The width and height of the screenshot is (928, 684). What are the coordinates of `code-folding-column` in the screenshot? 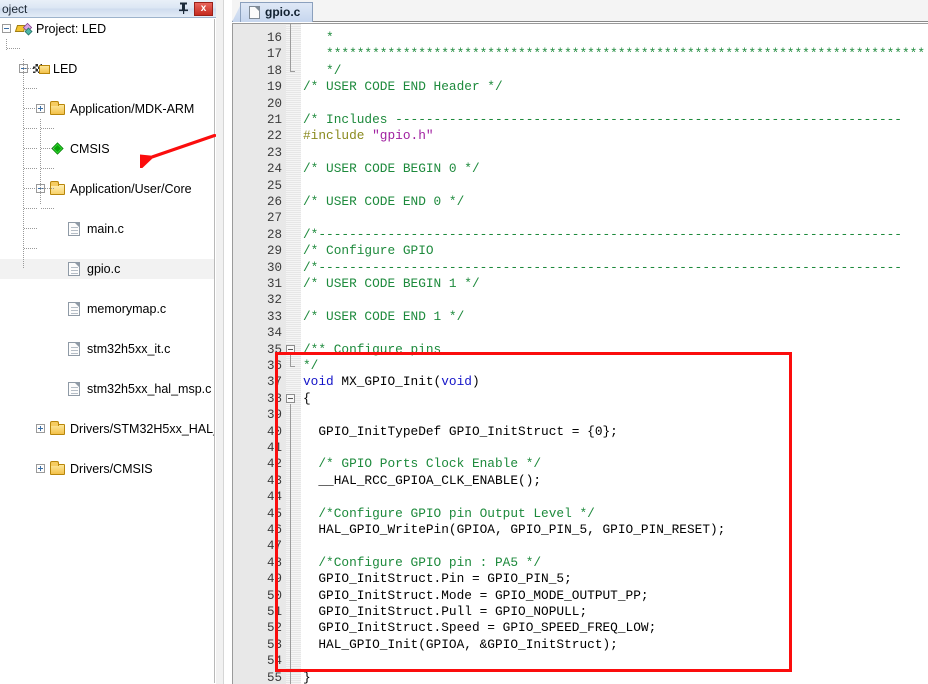 It's located at (293, 354).